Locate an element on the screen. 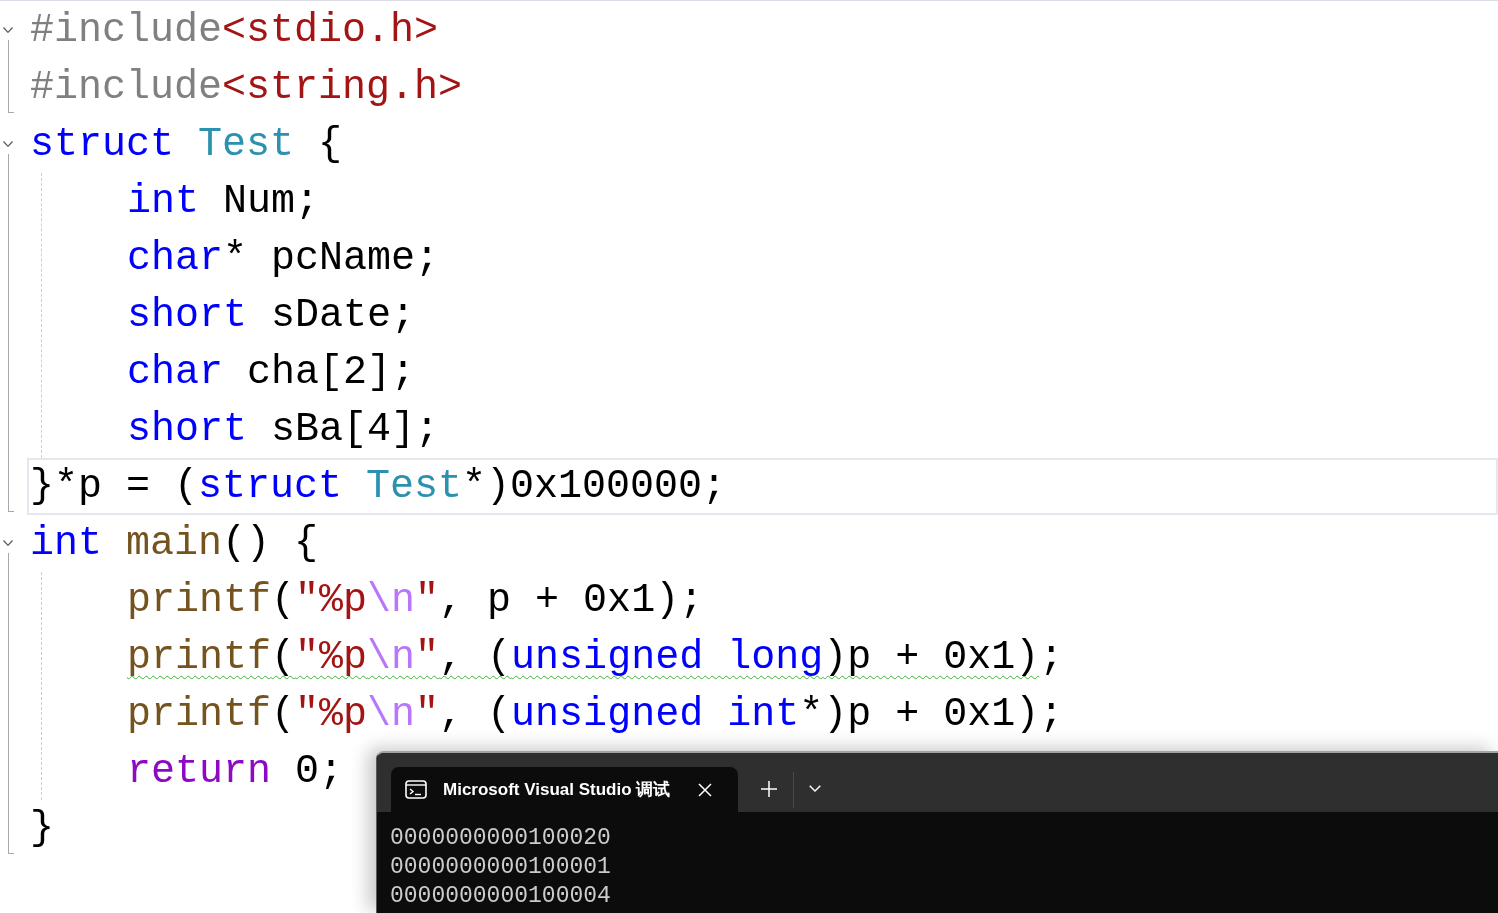 The width and height of the screenshot is (1498, 913). code-line: char* pcName; is located at coordinates (283, 258).